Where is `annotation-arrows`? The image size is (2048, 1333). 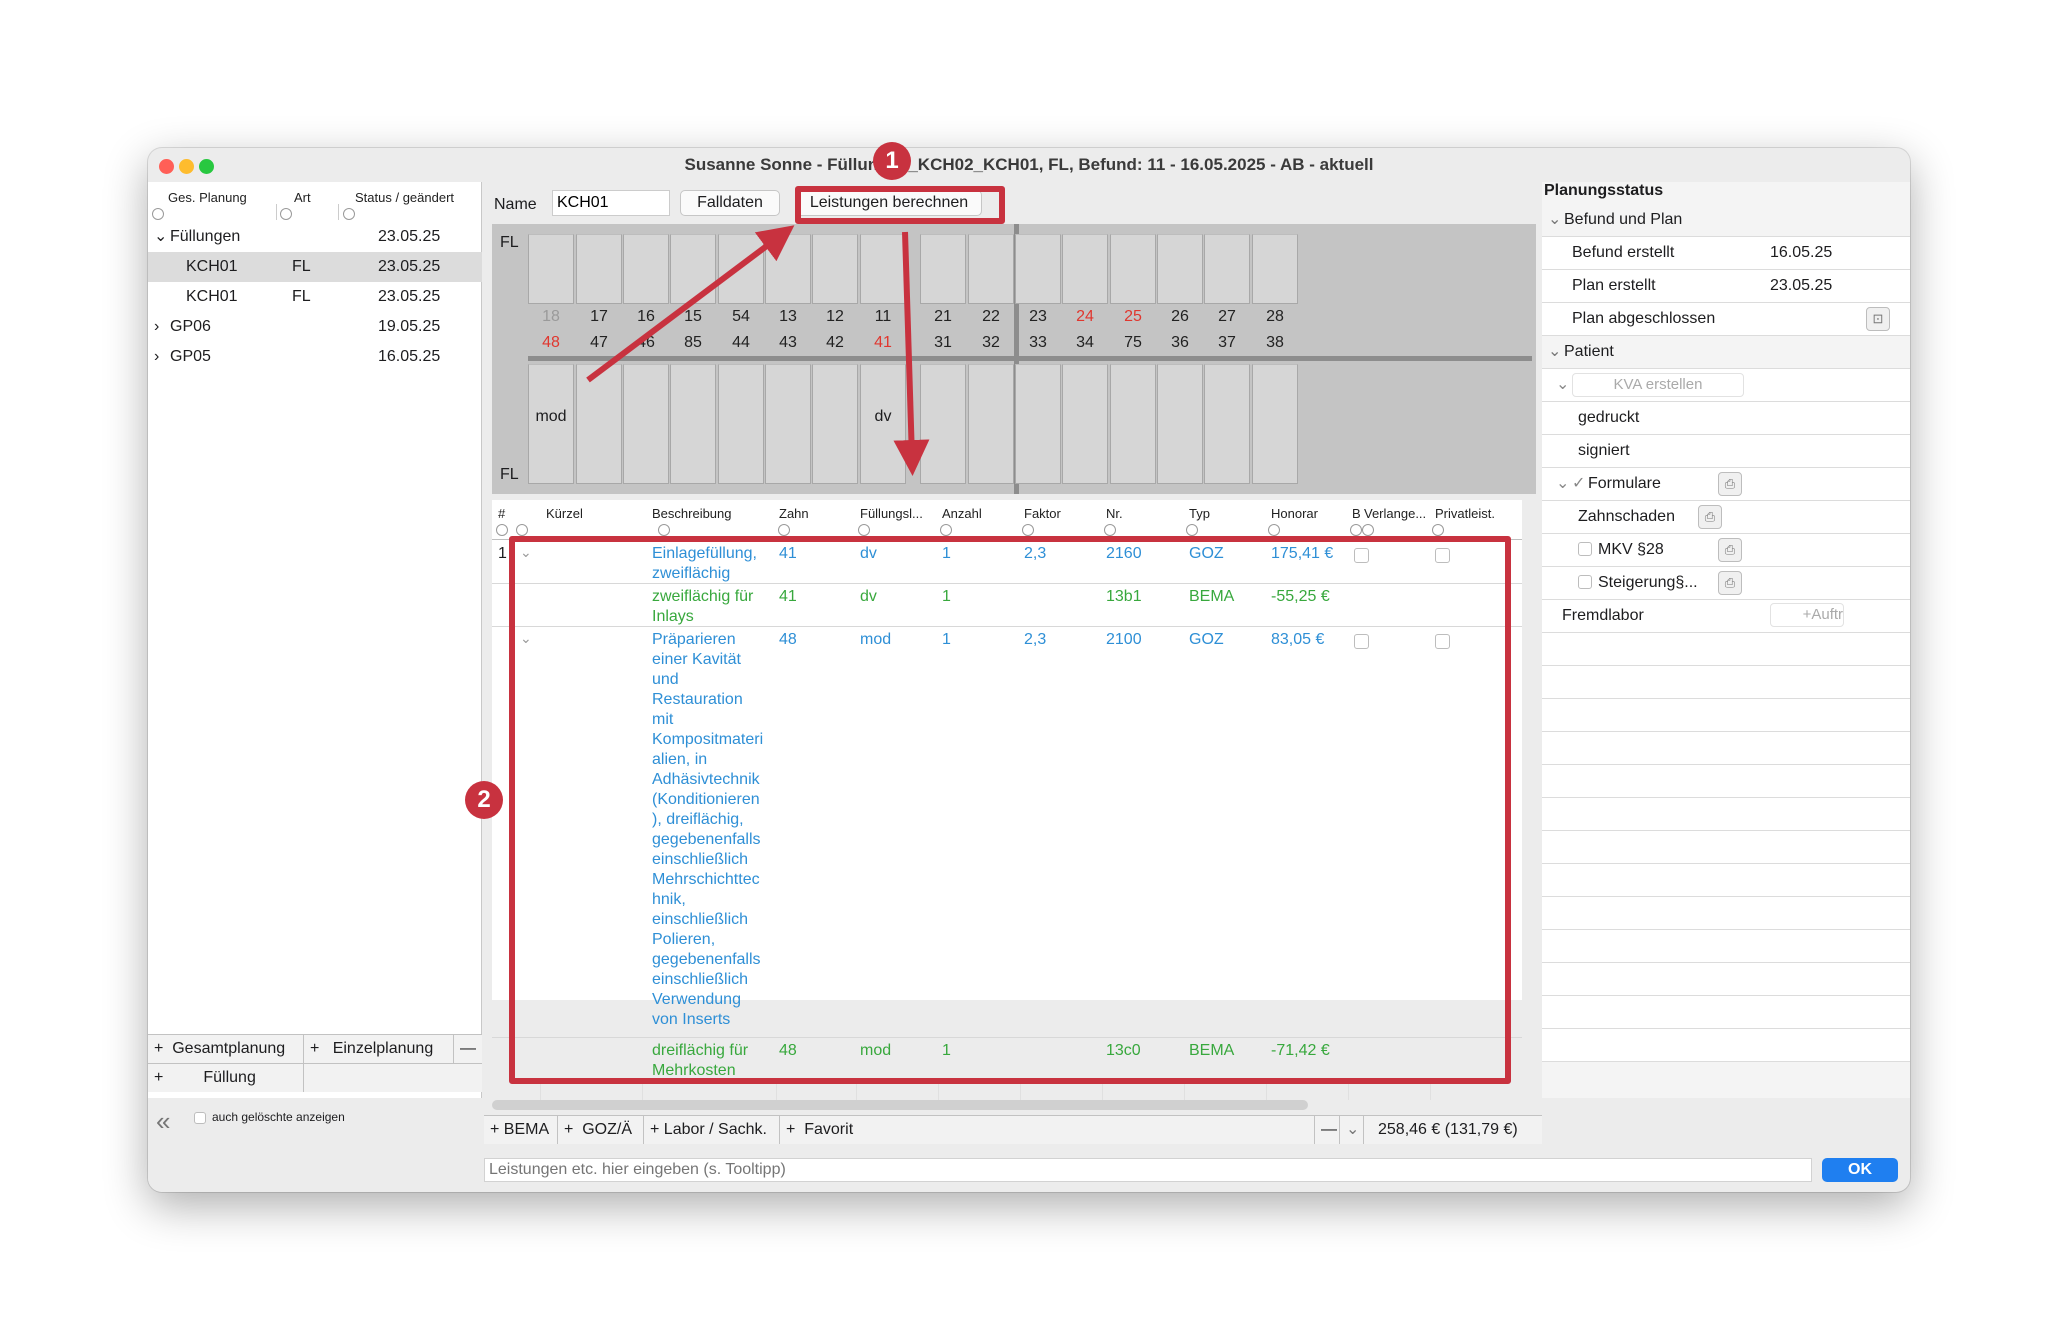
annotation-arrows is located at coordinates (758, 350).